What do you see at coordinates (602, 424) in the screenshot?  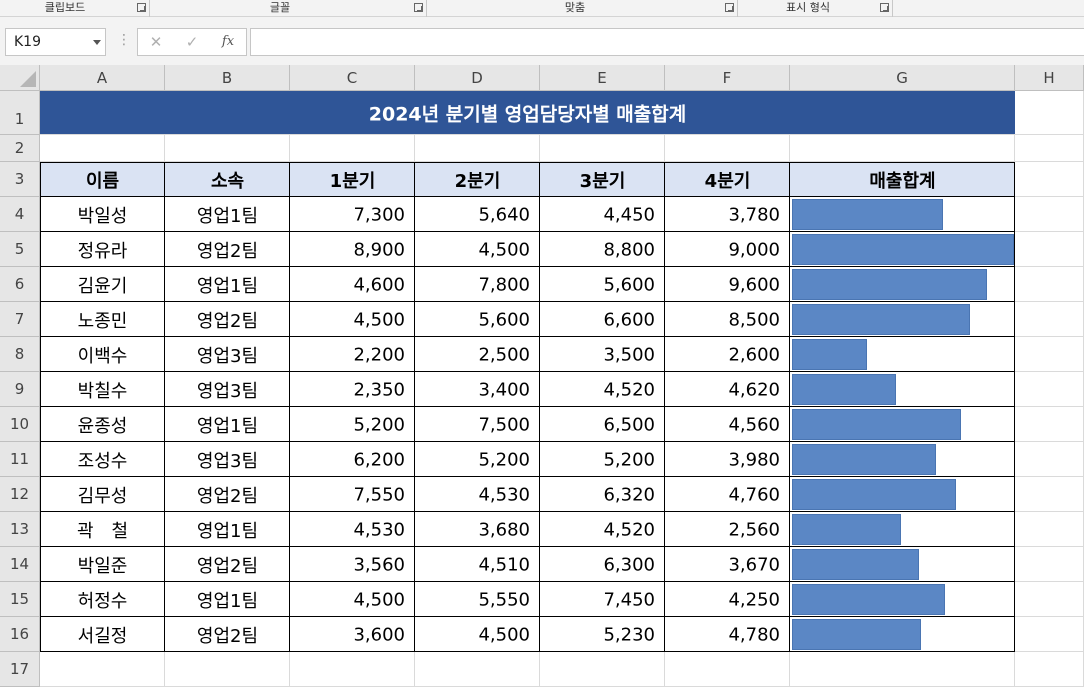 I see `table-cell-q3: 6,500` at bounding box center [602, 424].